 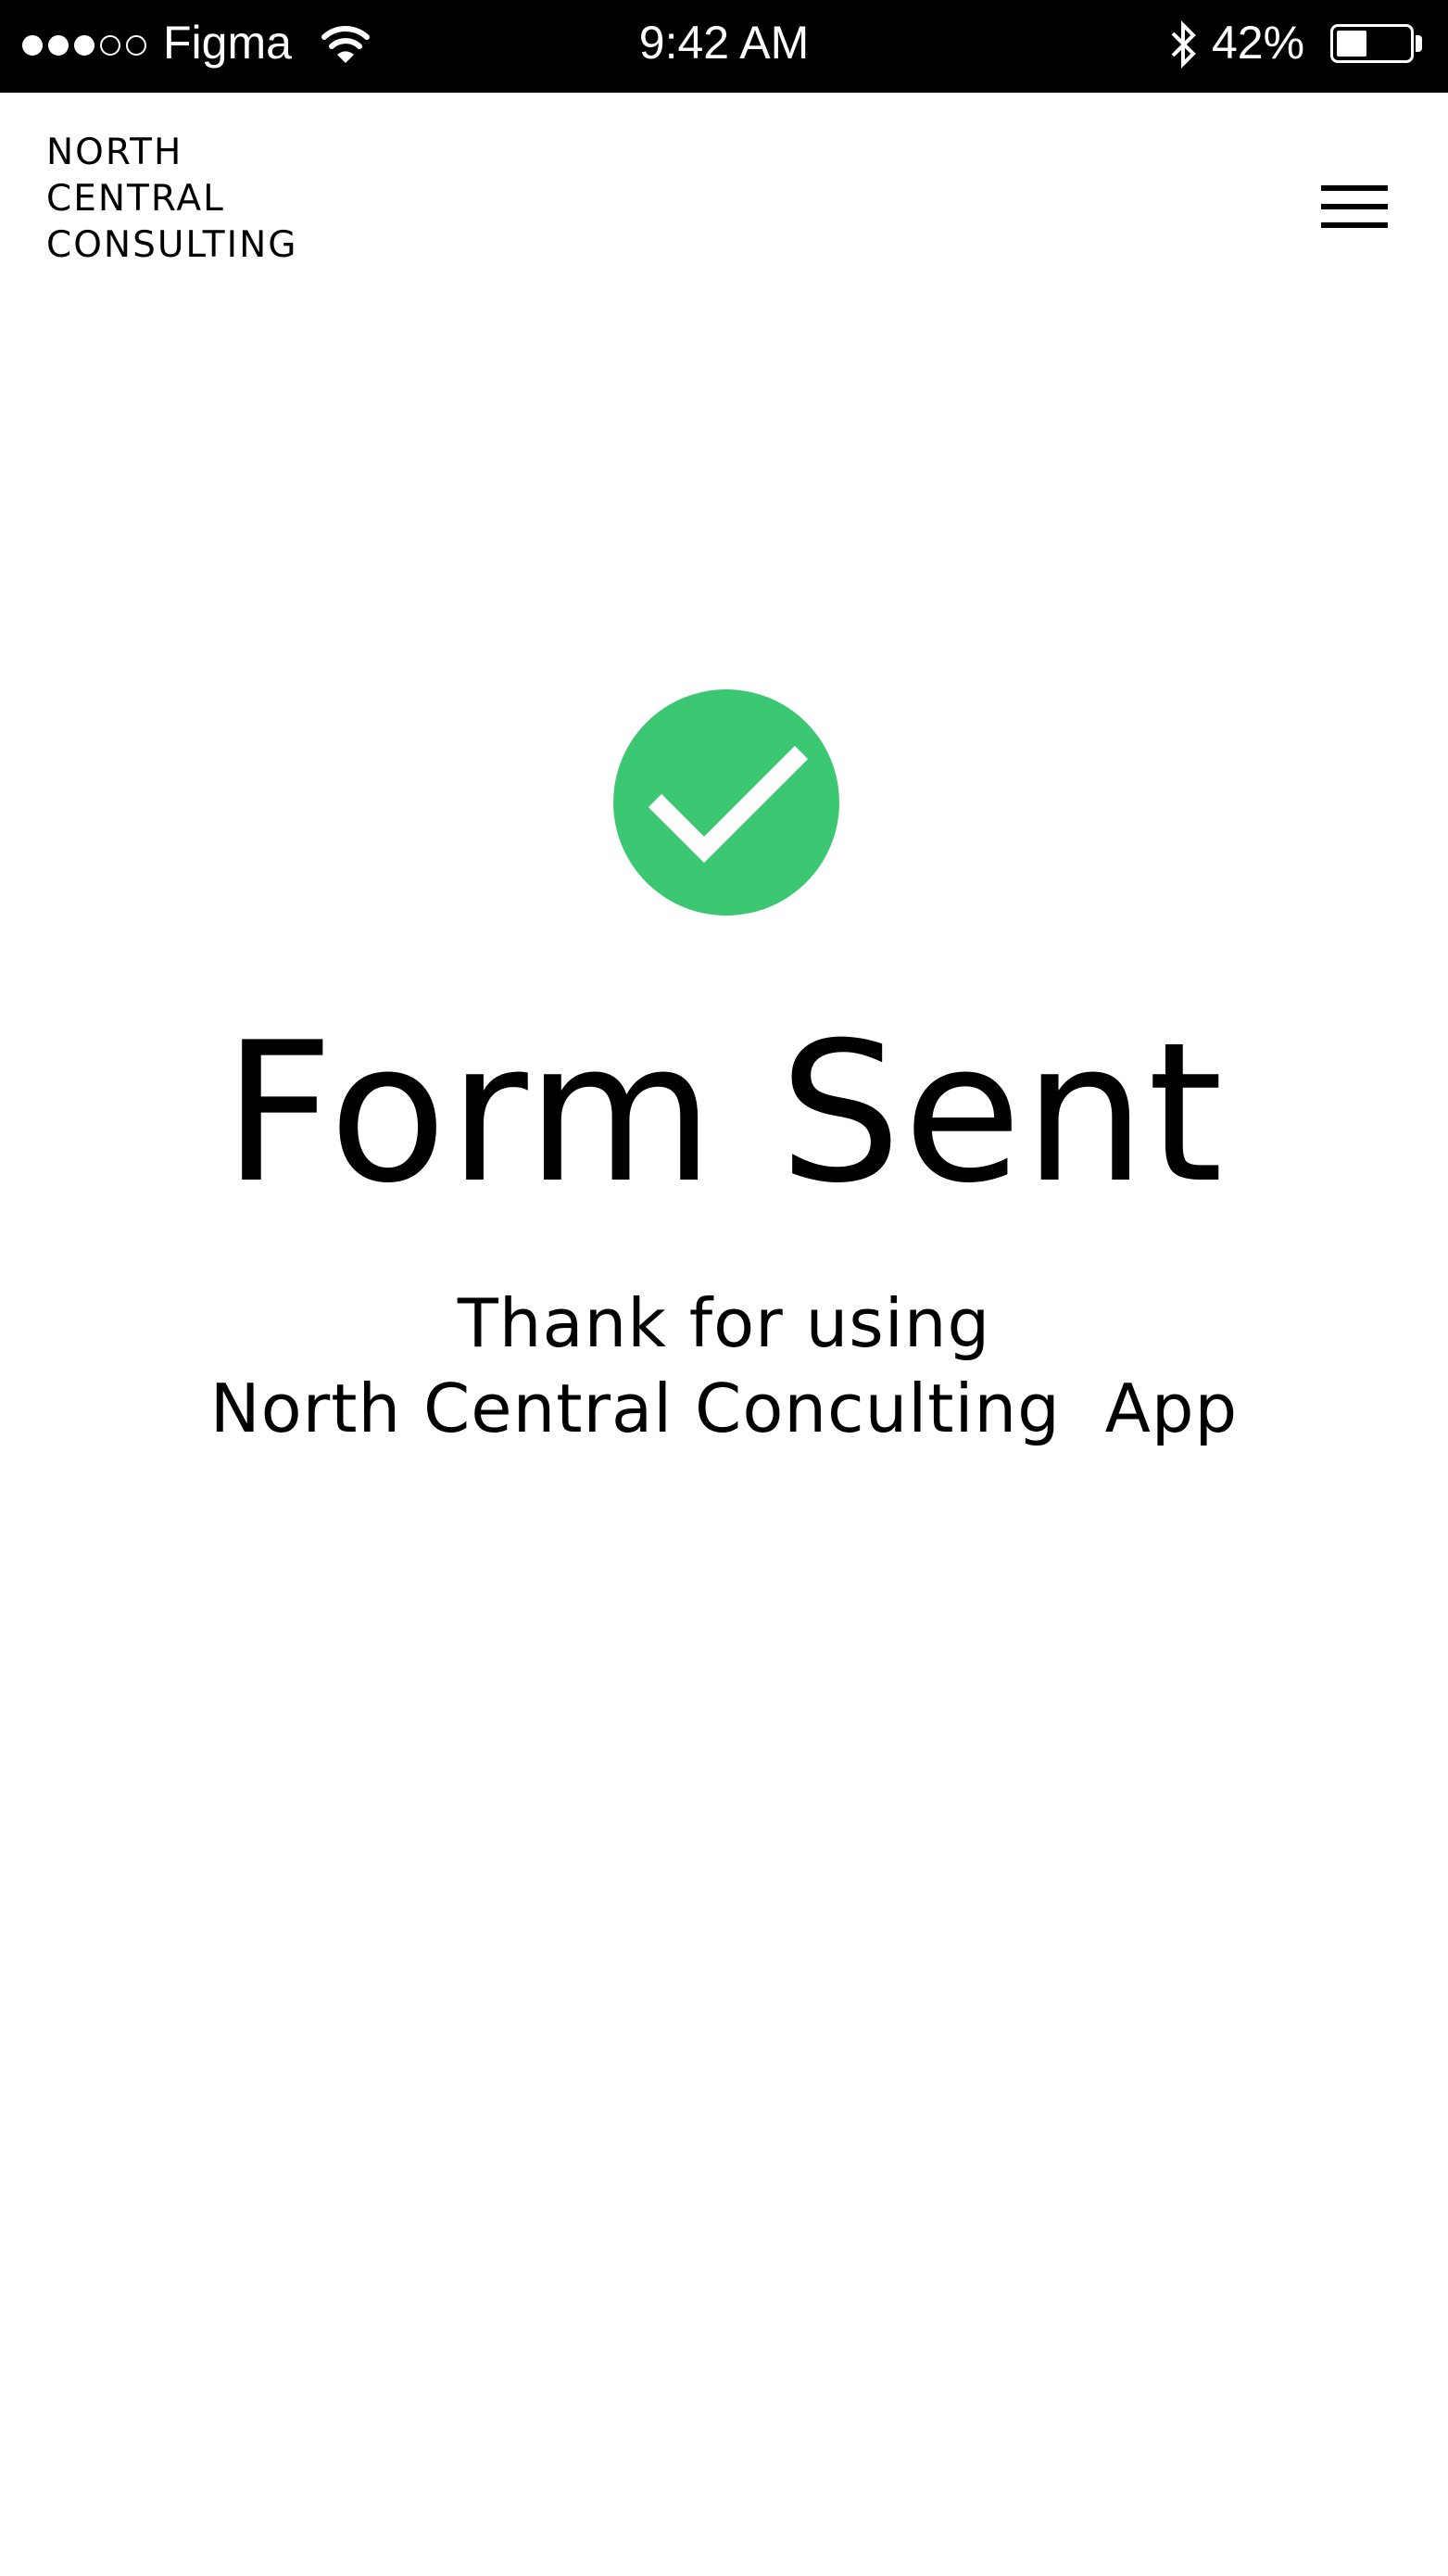 I want to click on status-bar: Figma 9:42 AM 42%, so click(x=724, y=47).